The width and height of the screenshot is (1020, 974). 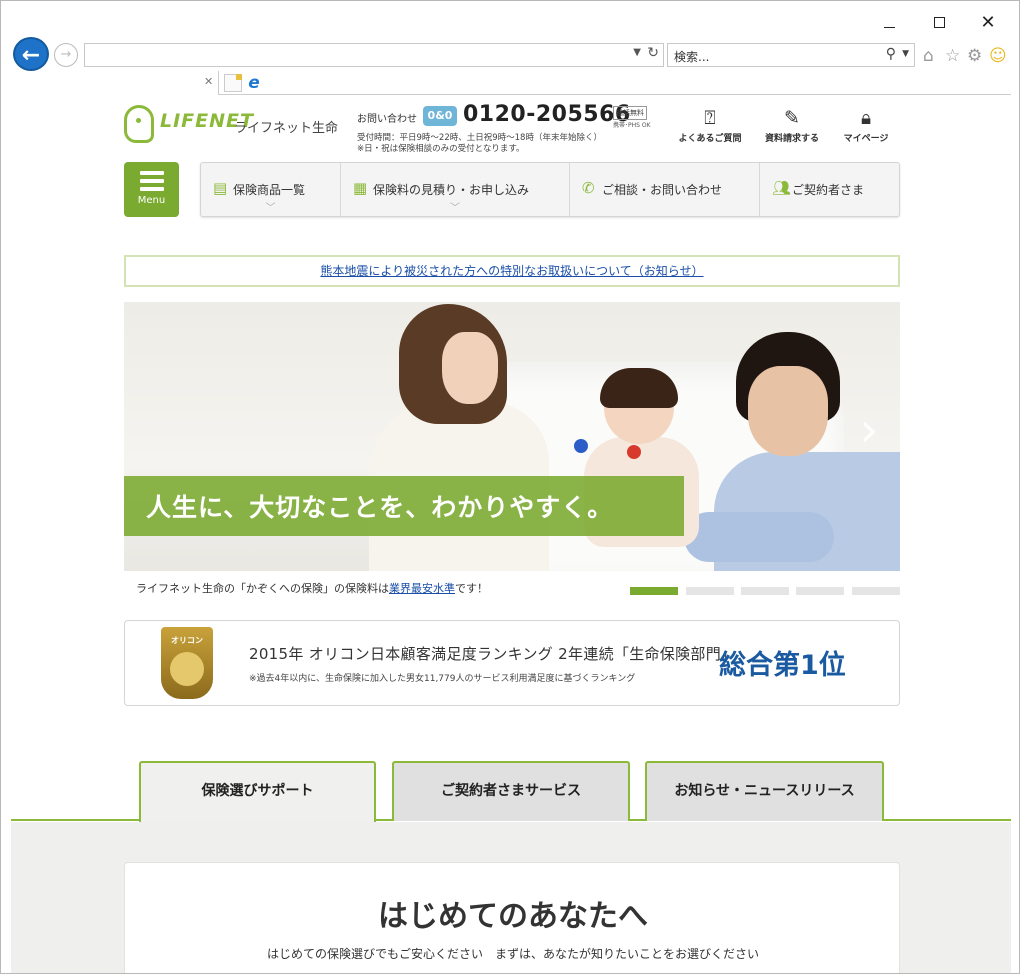 What do you see at coordinates (441, 149) in the screenshot?
I see `business-hours-note: ※日・祝は保険相談のみの受付となります。` at bounding box center [441, 149].